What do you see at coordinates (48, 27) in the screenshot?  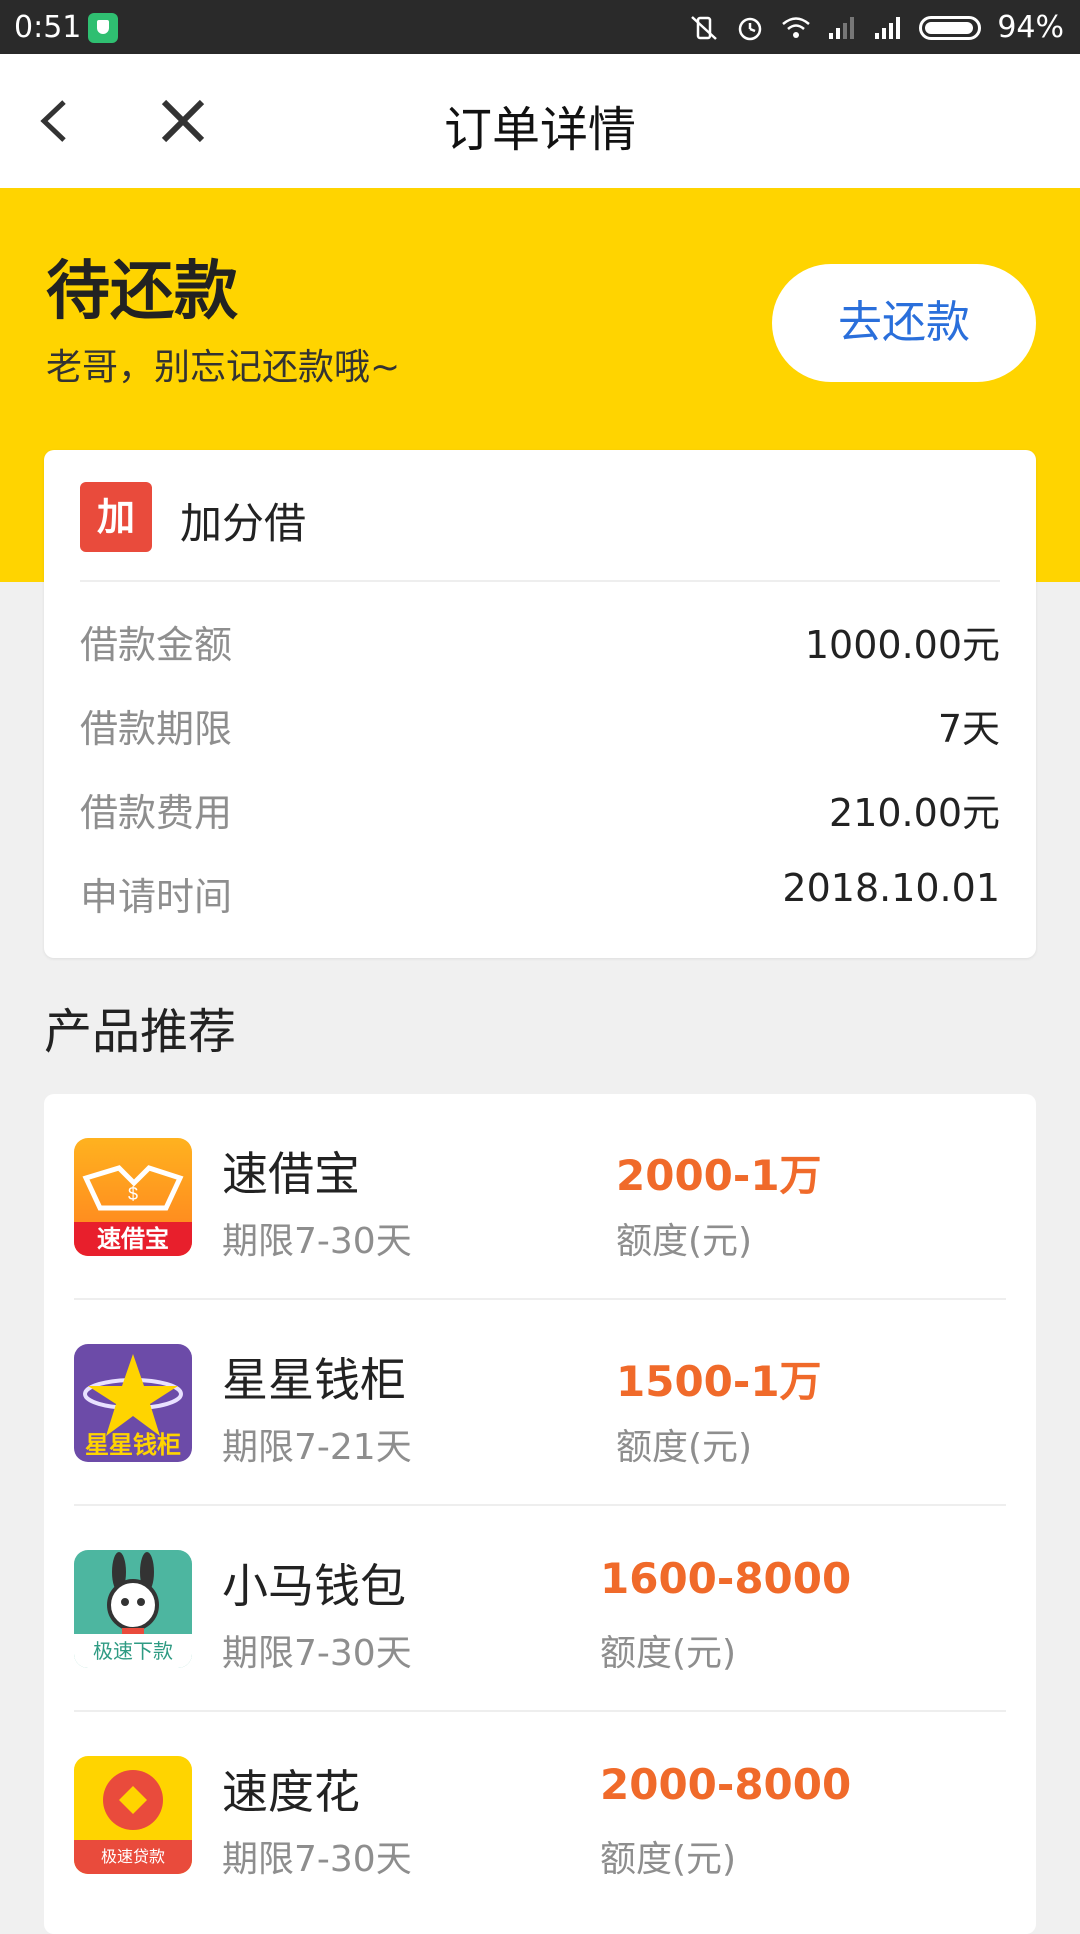 I see `status-time: 0:51` at bounding box center [48, 27].